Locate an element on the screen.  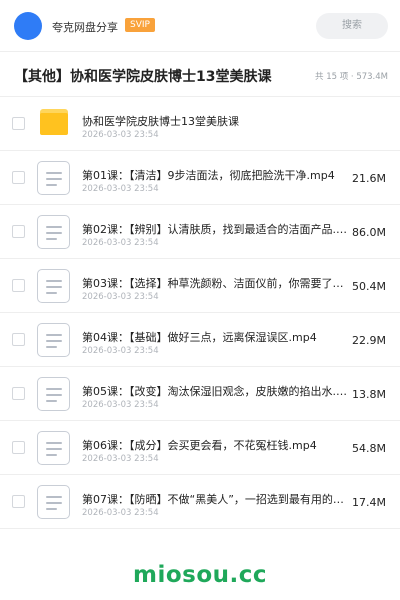
share-user-name: 夸克网盘分享 is located at coordinates (85, 27).